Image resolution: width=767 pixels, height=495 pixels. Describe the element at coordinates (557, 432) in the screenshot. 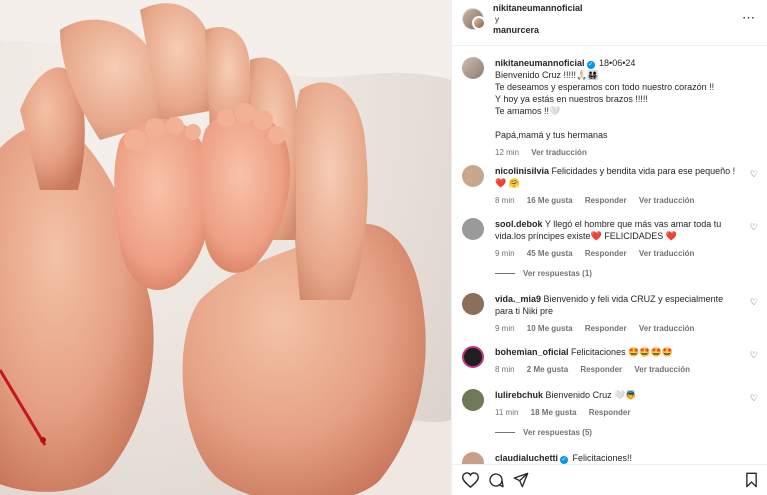

I see `view-replies-label: Ver respuestas (5)` at that location.